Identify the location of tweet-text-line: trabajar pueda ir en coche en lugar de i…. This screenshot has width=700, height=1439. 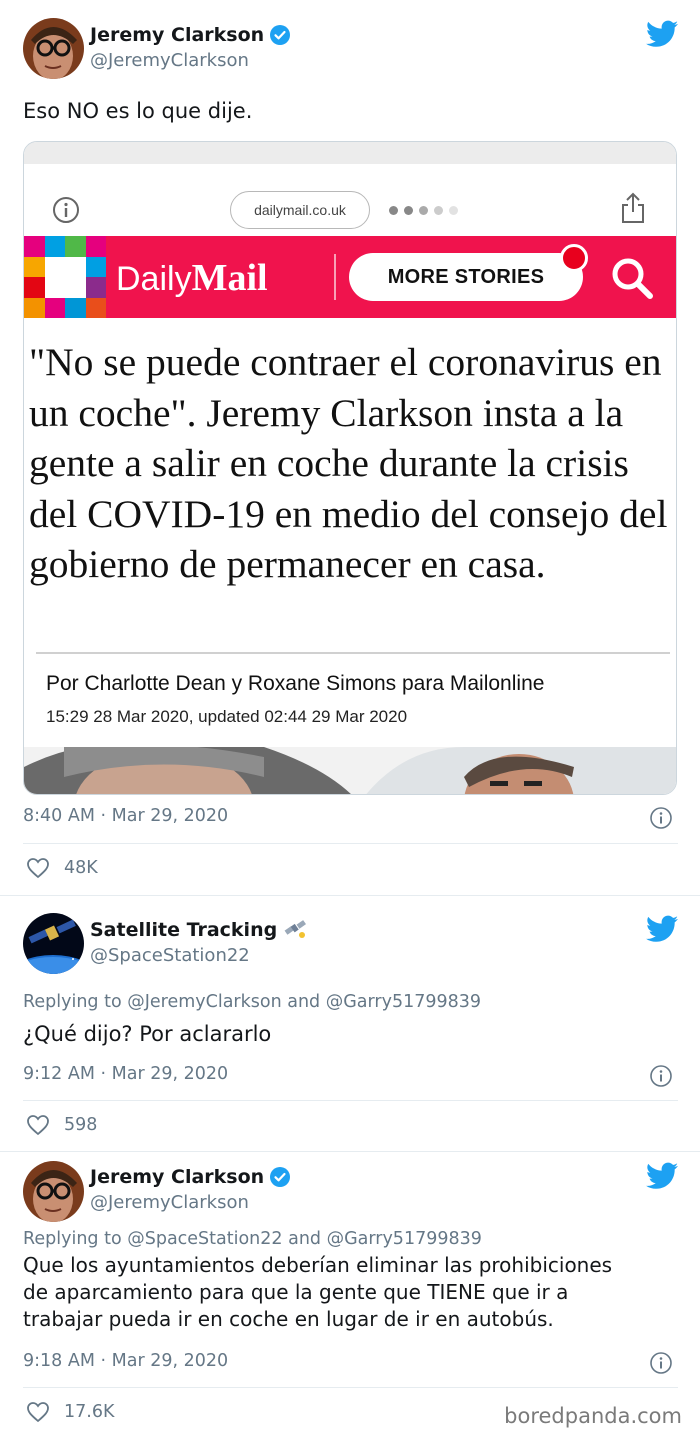
(288, 1319).